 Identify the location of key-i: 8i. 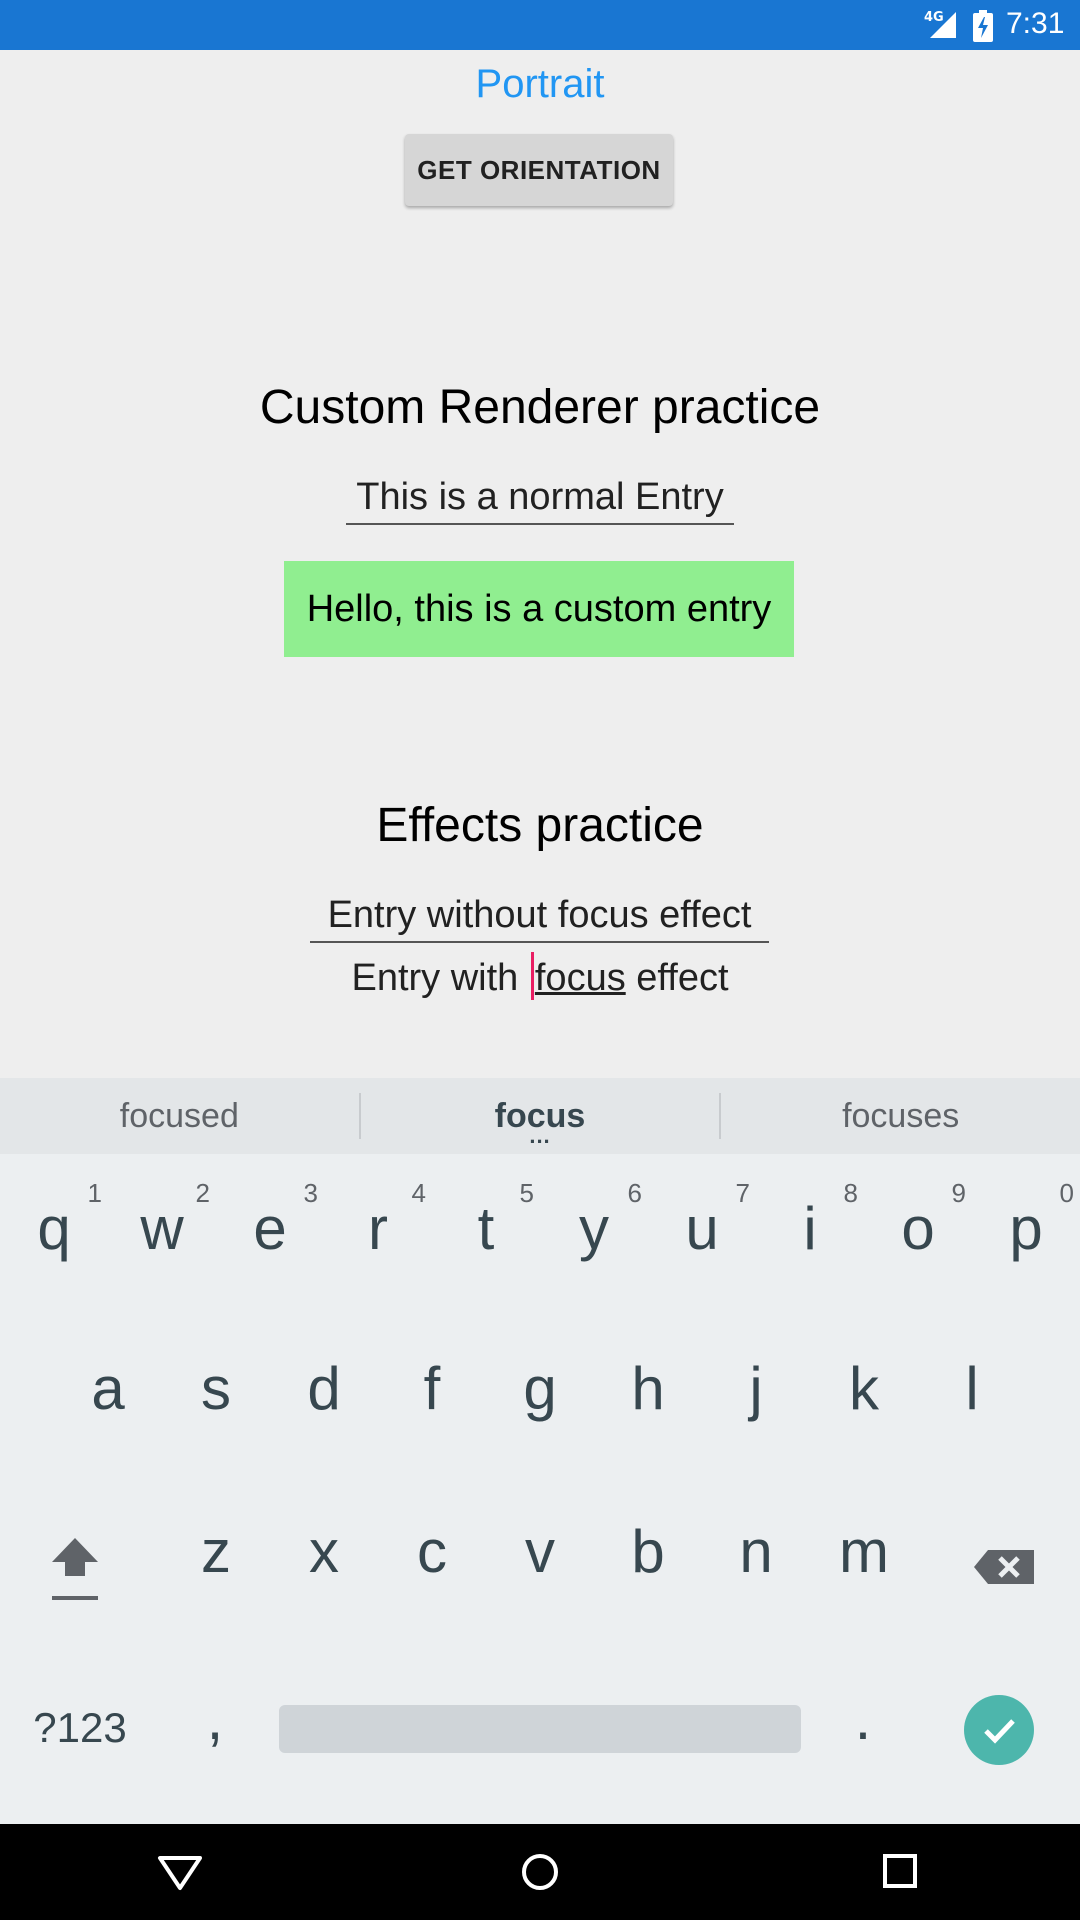
(810, 1226).